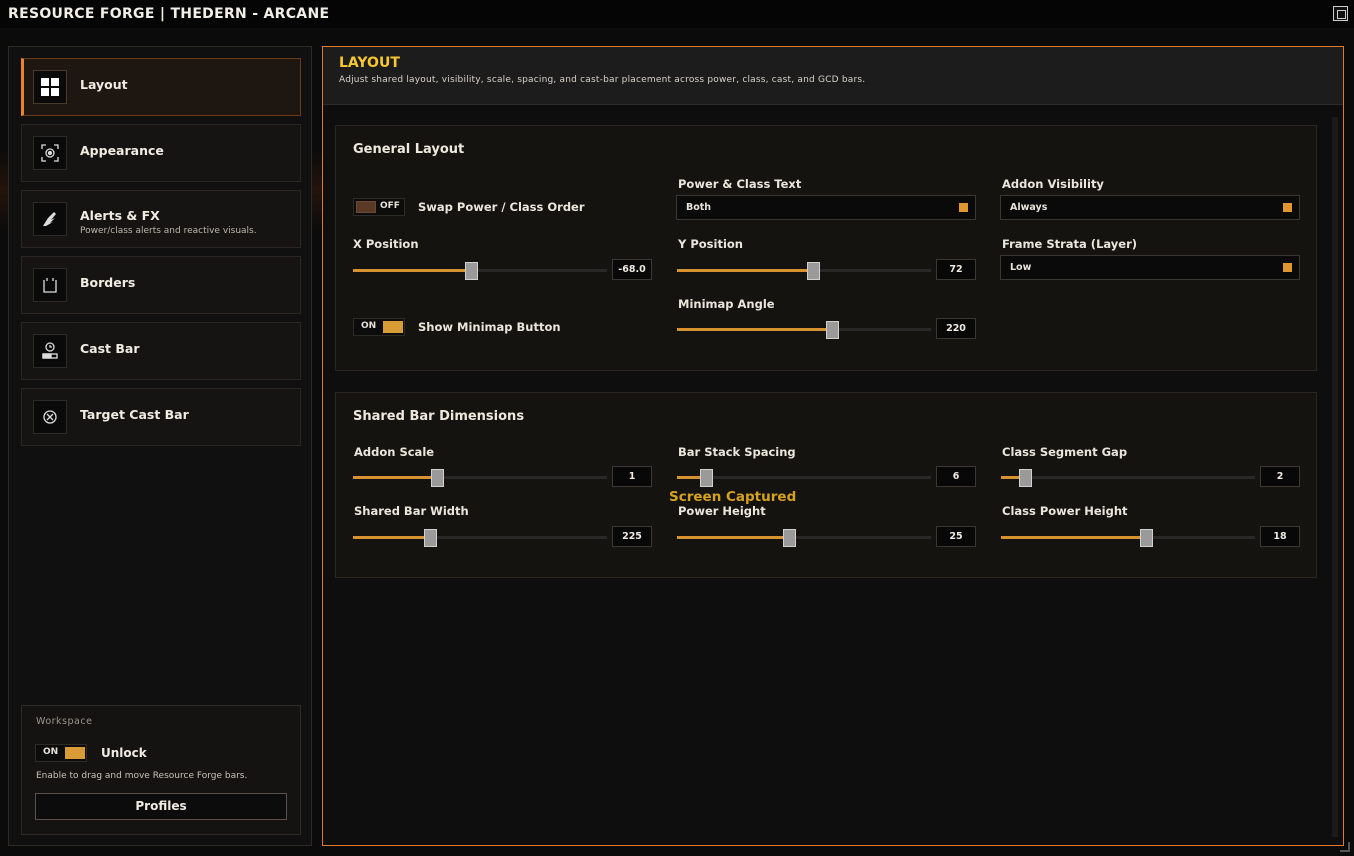  I want to click on appearance-icon, so click(50, 153).